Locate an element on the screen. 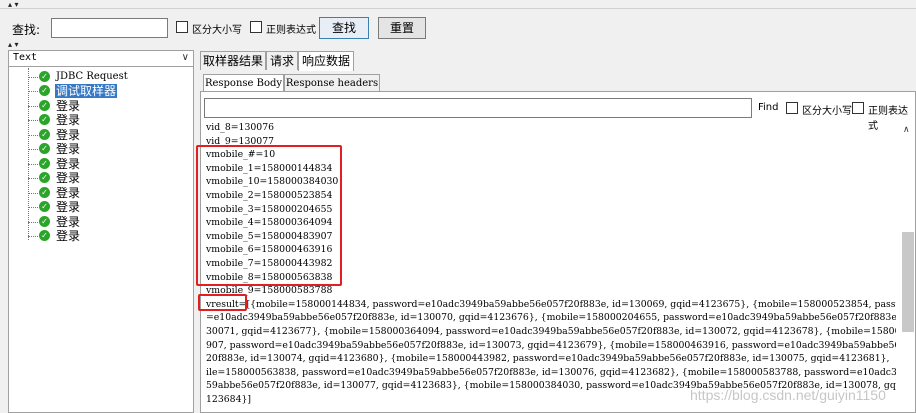 Image resolution: width=916 pixels, height=413 pixels. response-line: vmobile_9=158000583788 is located at coordinates (269, 291).